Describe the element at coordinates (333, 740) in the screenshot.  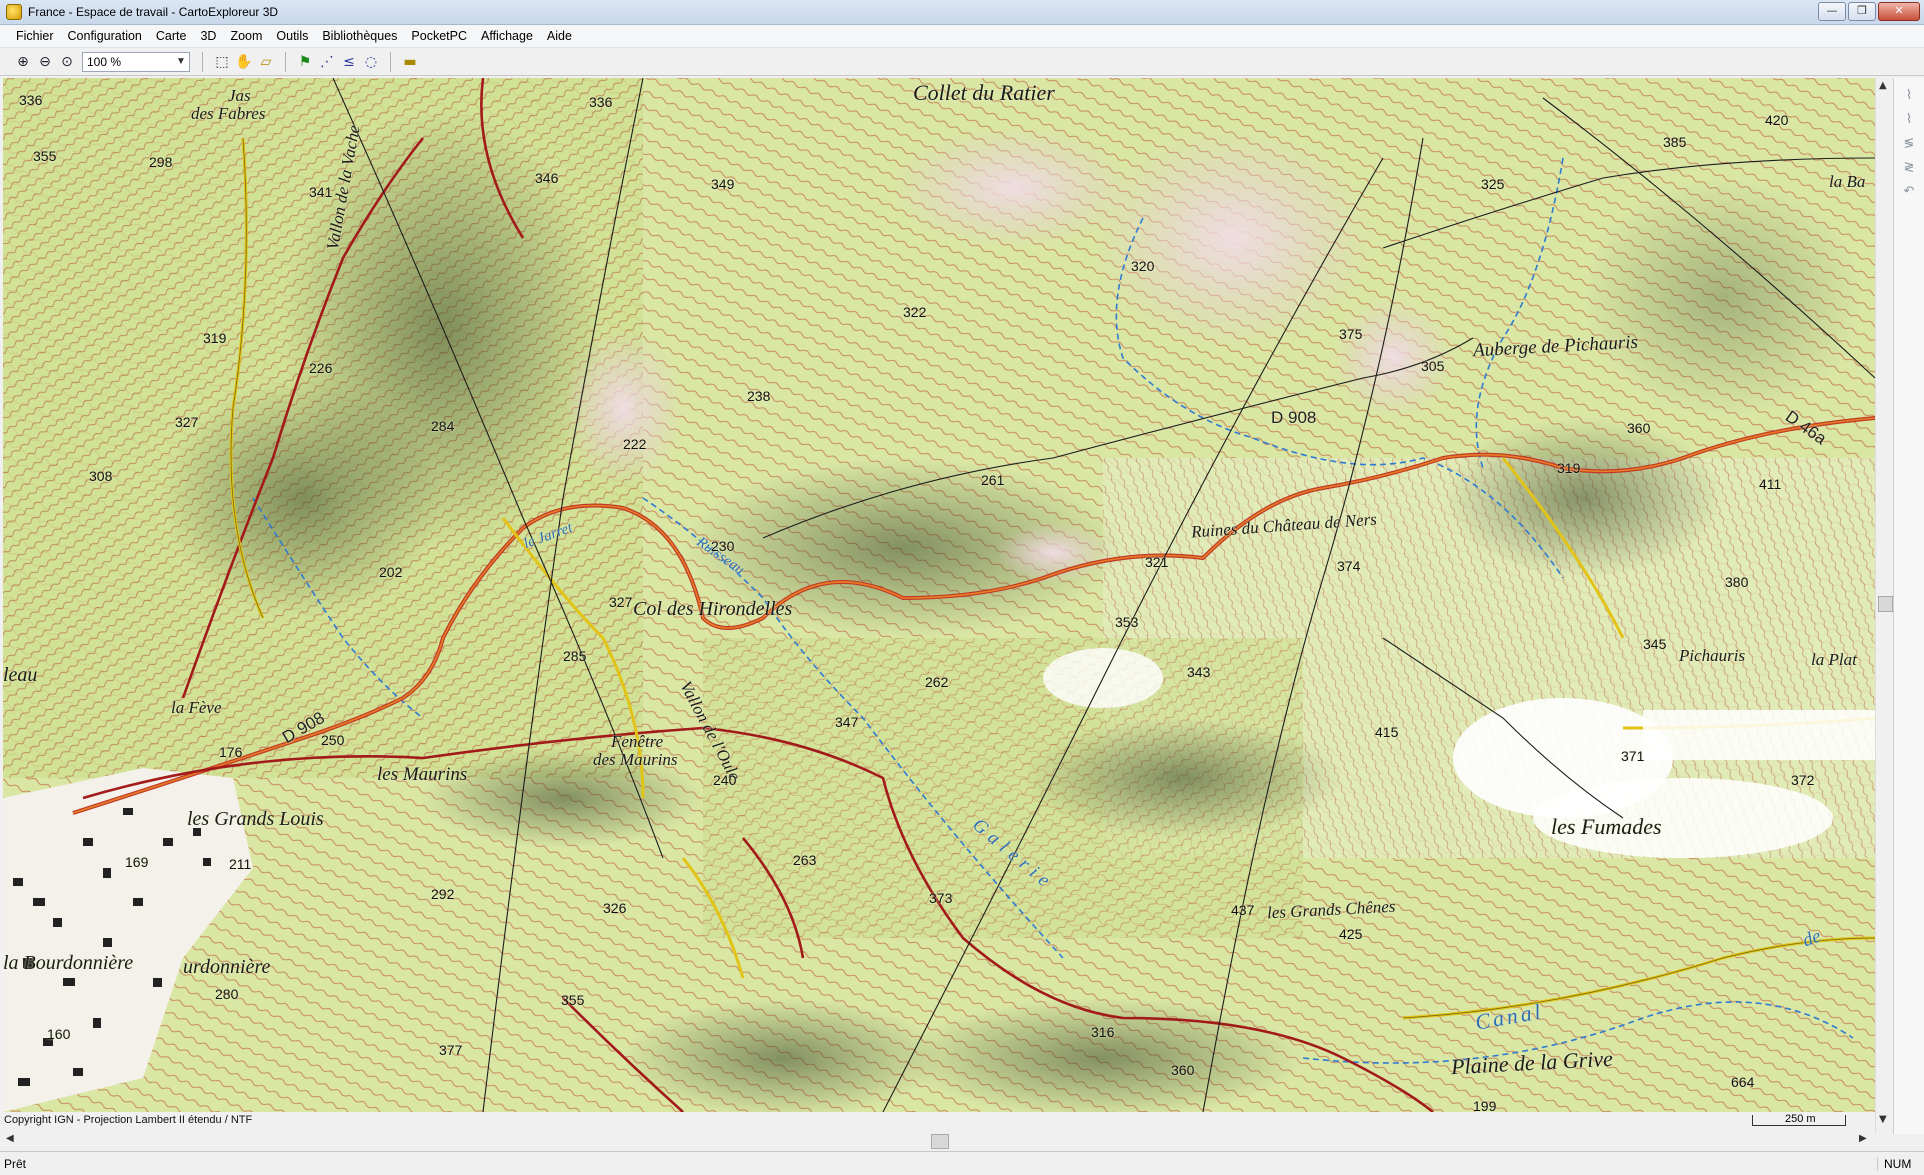
I see `elevation-label: 250` at that location.